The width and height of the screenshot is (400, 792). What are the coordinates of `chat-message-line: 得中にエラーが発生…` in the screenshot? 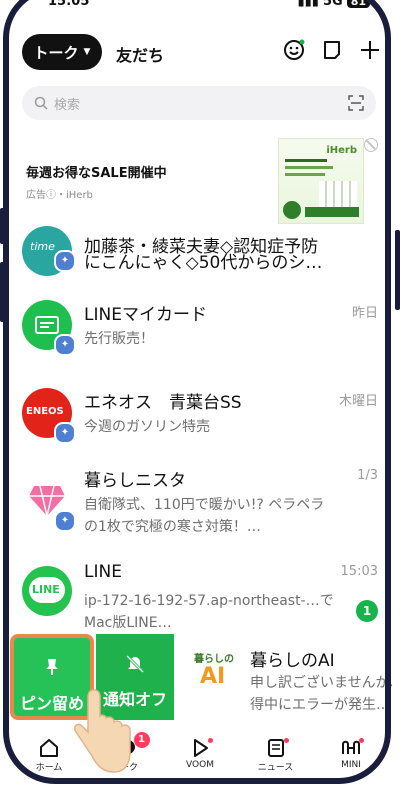 It's located at (320, 705).